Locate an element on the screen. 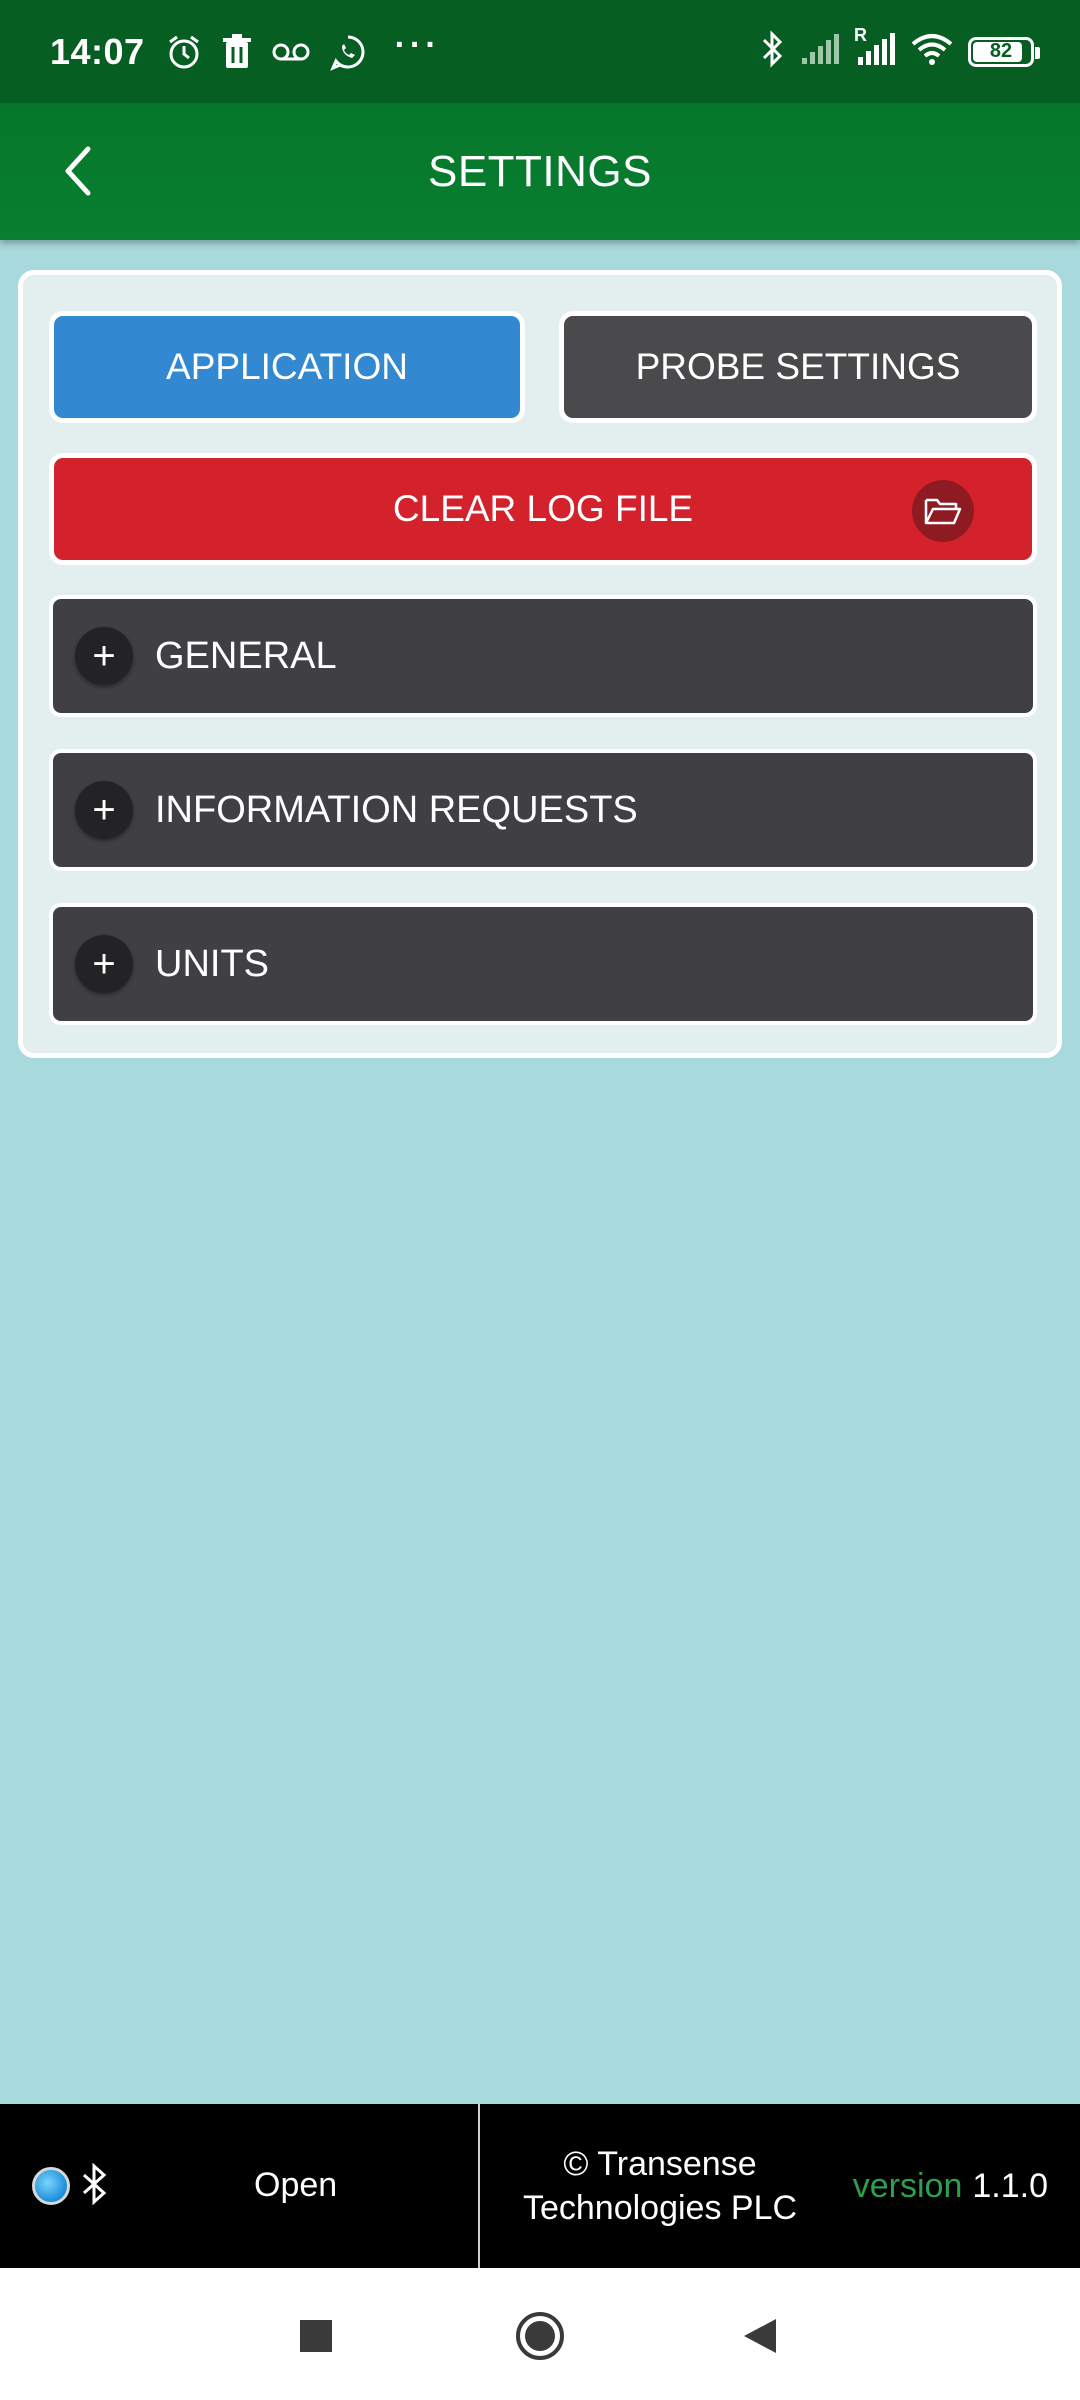 This screenshot has width=1080, height=2400. app-bar: SETTINGS is located at coordinates (540, 171).